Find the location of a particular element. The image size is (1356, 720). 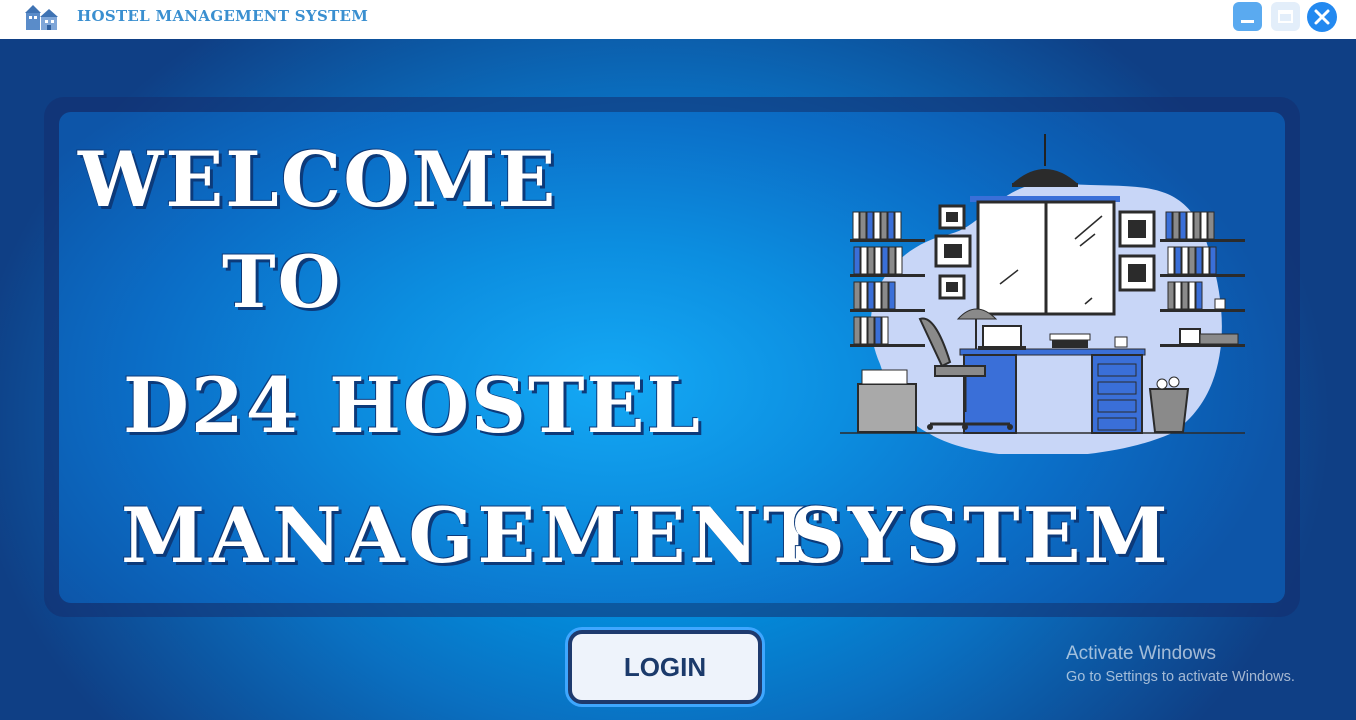

maximize-icon is located at coordinates (1285, 16).